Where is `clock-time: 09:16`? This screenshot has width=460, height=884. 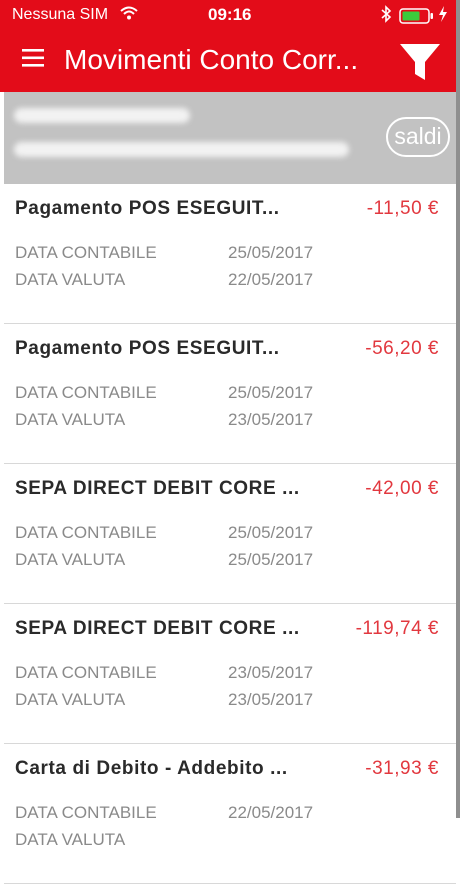
clock-time: 09:16 is located at coordinates (230, 14).